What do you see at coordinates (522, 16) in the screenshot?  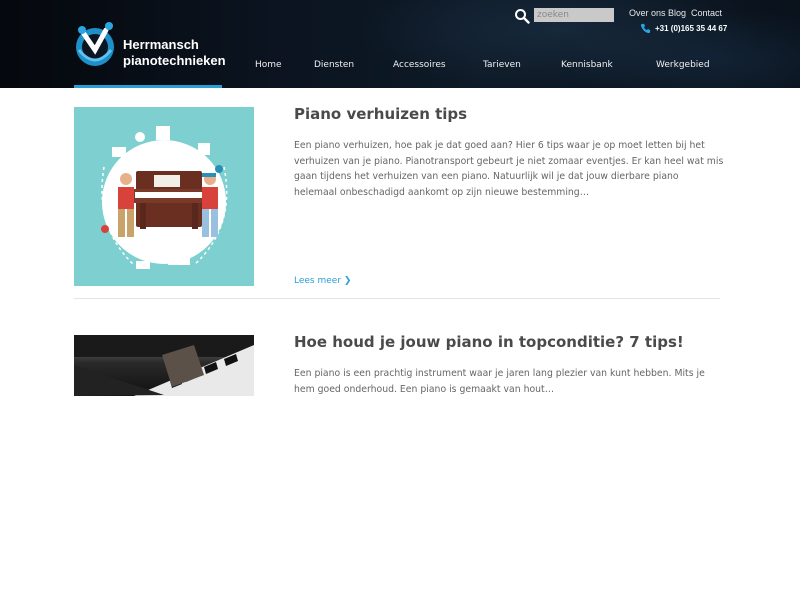 I see `search-icon` at bounding box center [522, 16].